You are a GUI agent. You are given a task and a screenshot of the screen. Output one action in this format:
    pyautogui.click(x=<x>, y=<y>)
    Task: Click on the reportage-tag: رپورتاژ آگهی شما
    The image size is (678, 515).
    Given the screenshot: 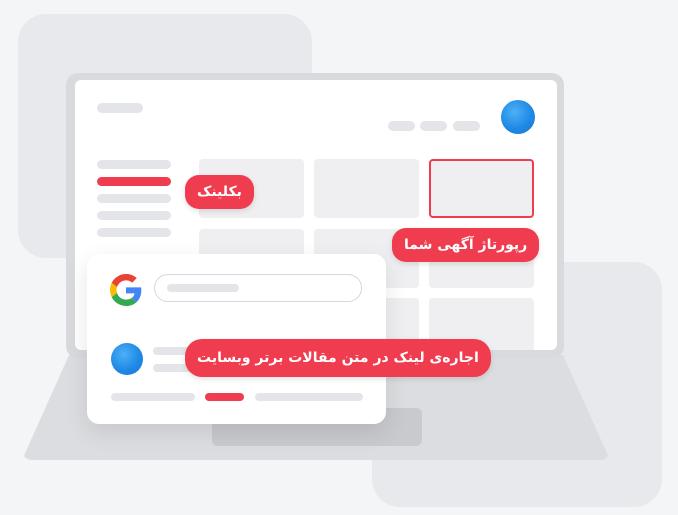 What is the action you would take?
    pyautogui.click(x=466, y=245)
    